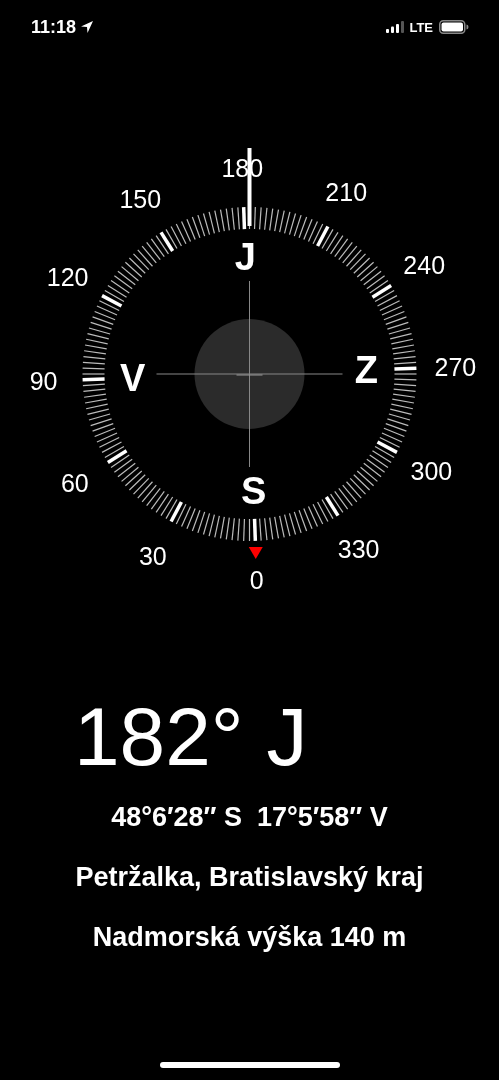 The height and width of the screenshot is (1080, 499). I want to click on degree-label: 90, so click(43, 381).